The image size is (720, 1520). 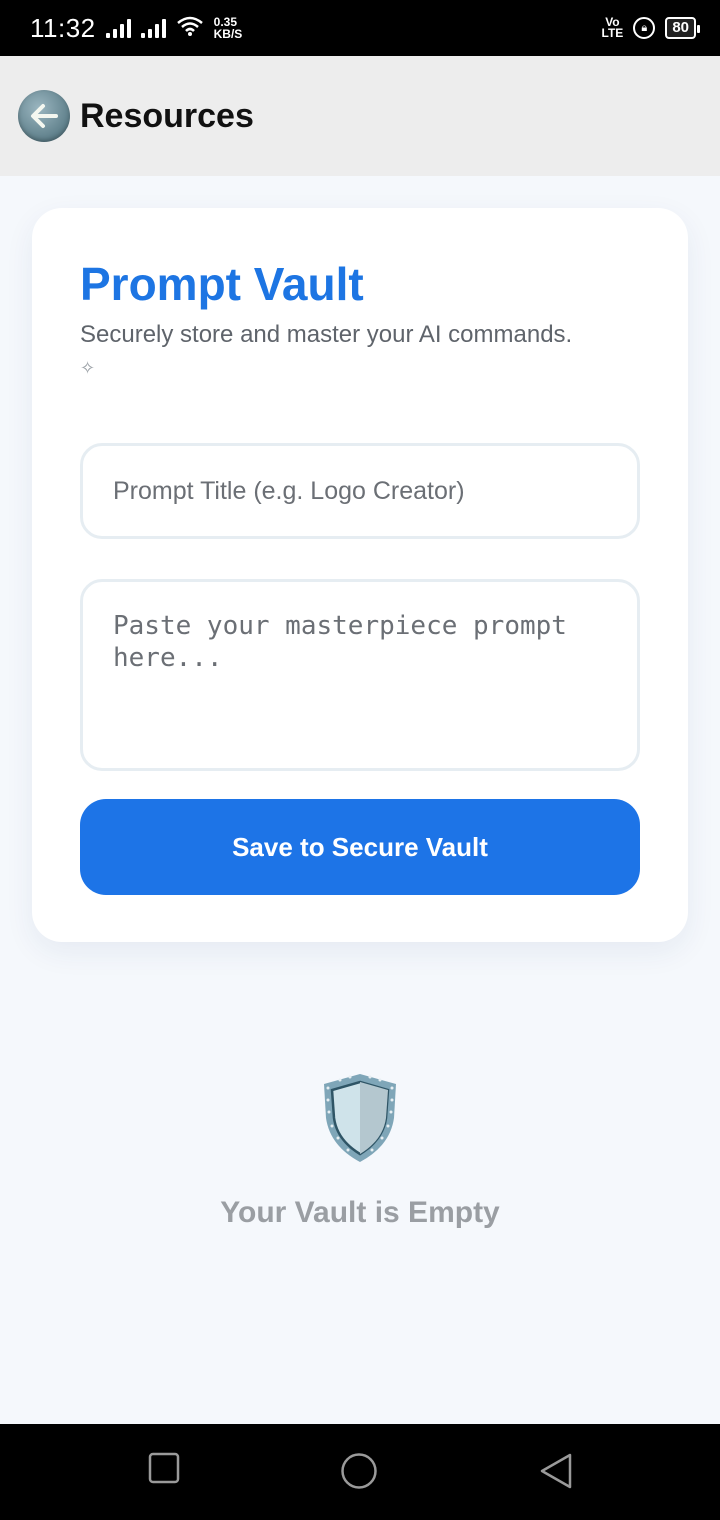 I want to click on status-left: 11:32 0.35 KB/S, so click(x=136, y=28).